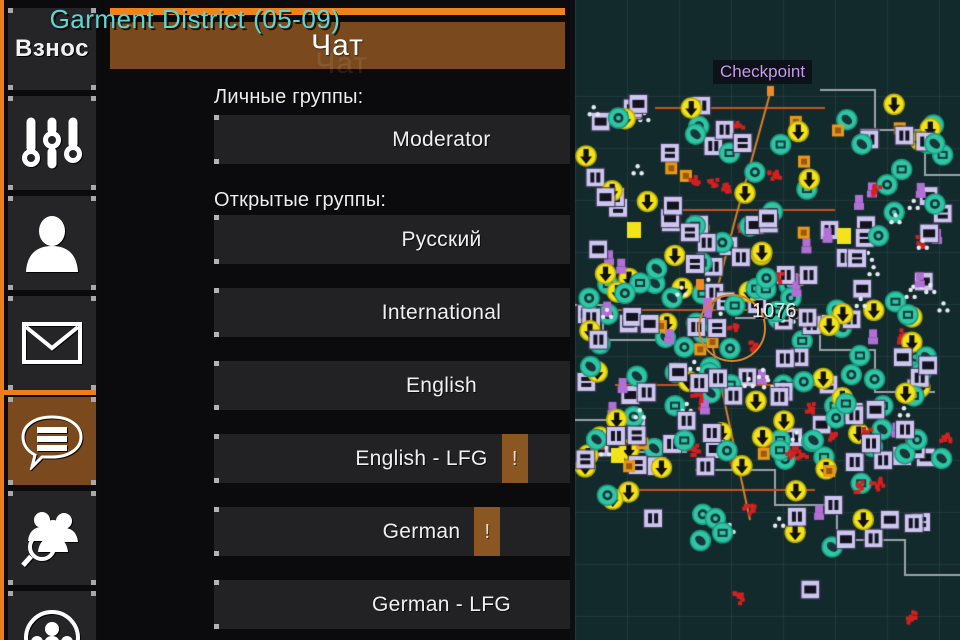 This screenshot has width=960, height=640. I want to click on sidebar-item-chat, so click(52, 441).